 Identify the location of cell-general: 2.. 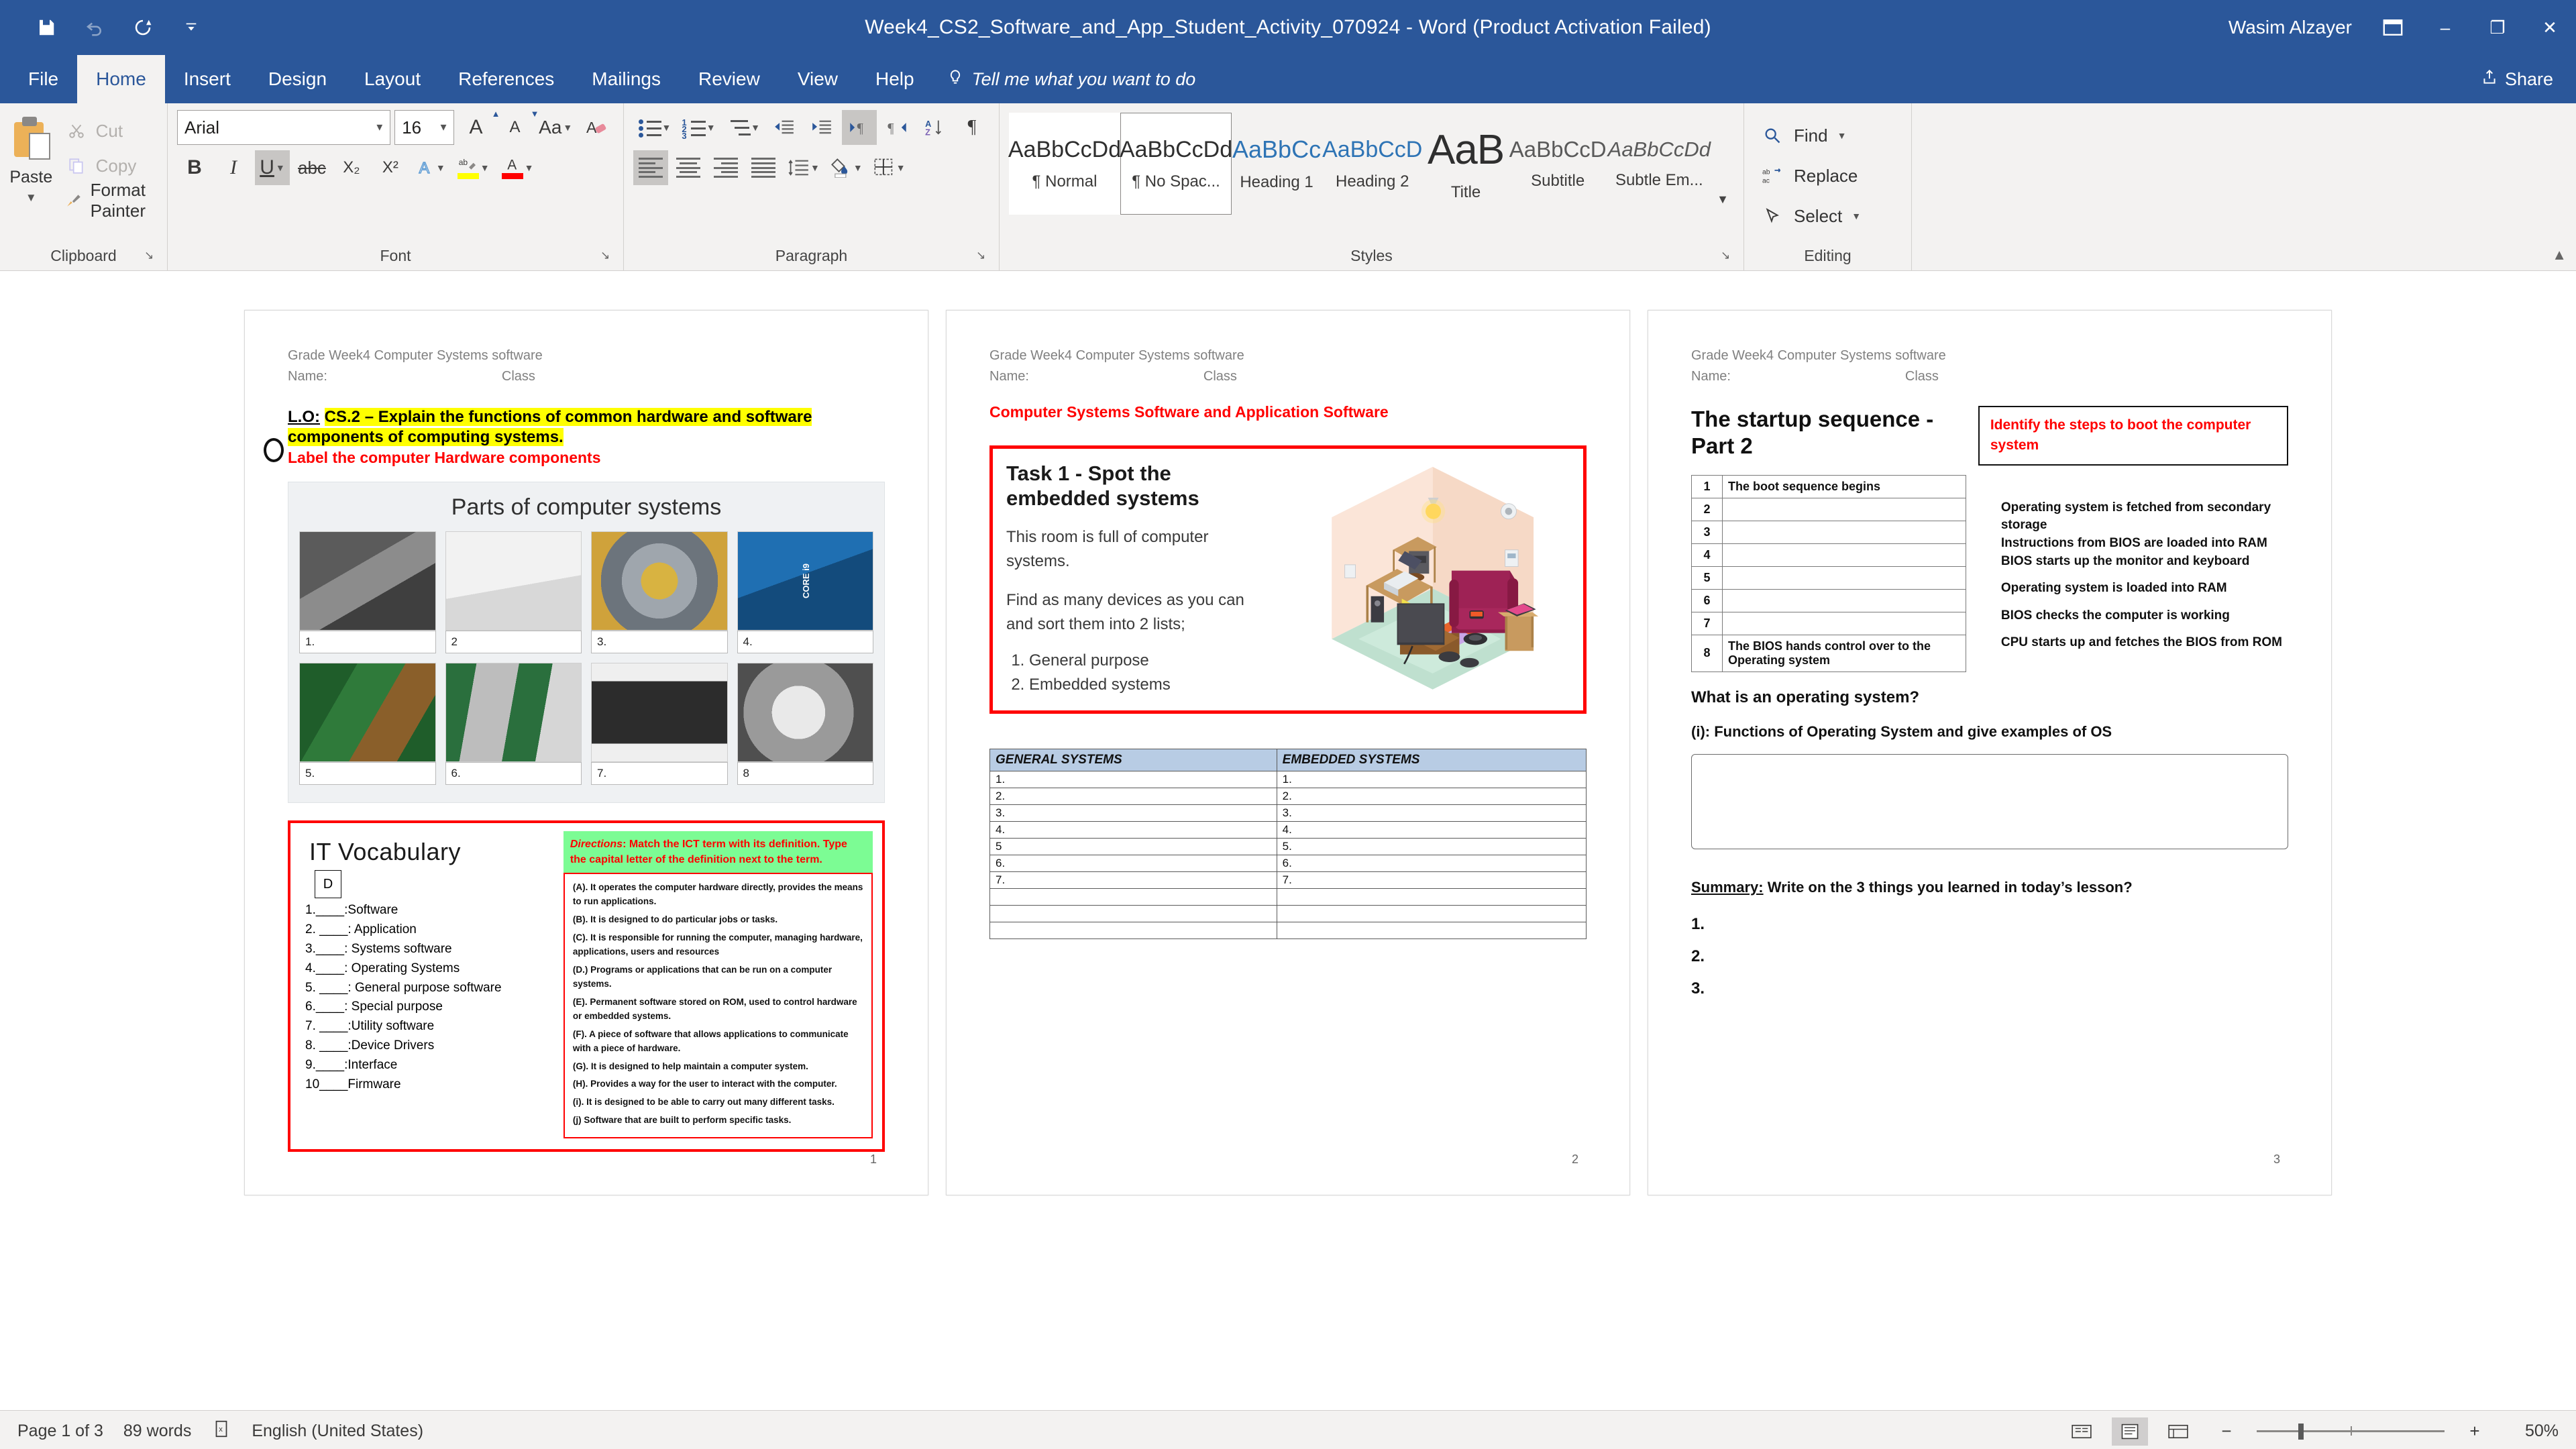
(1133, 796).